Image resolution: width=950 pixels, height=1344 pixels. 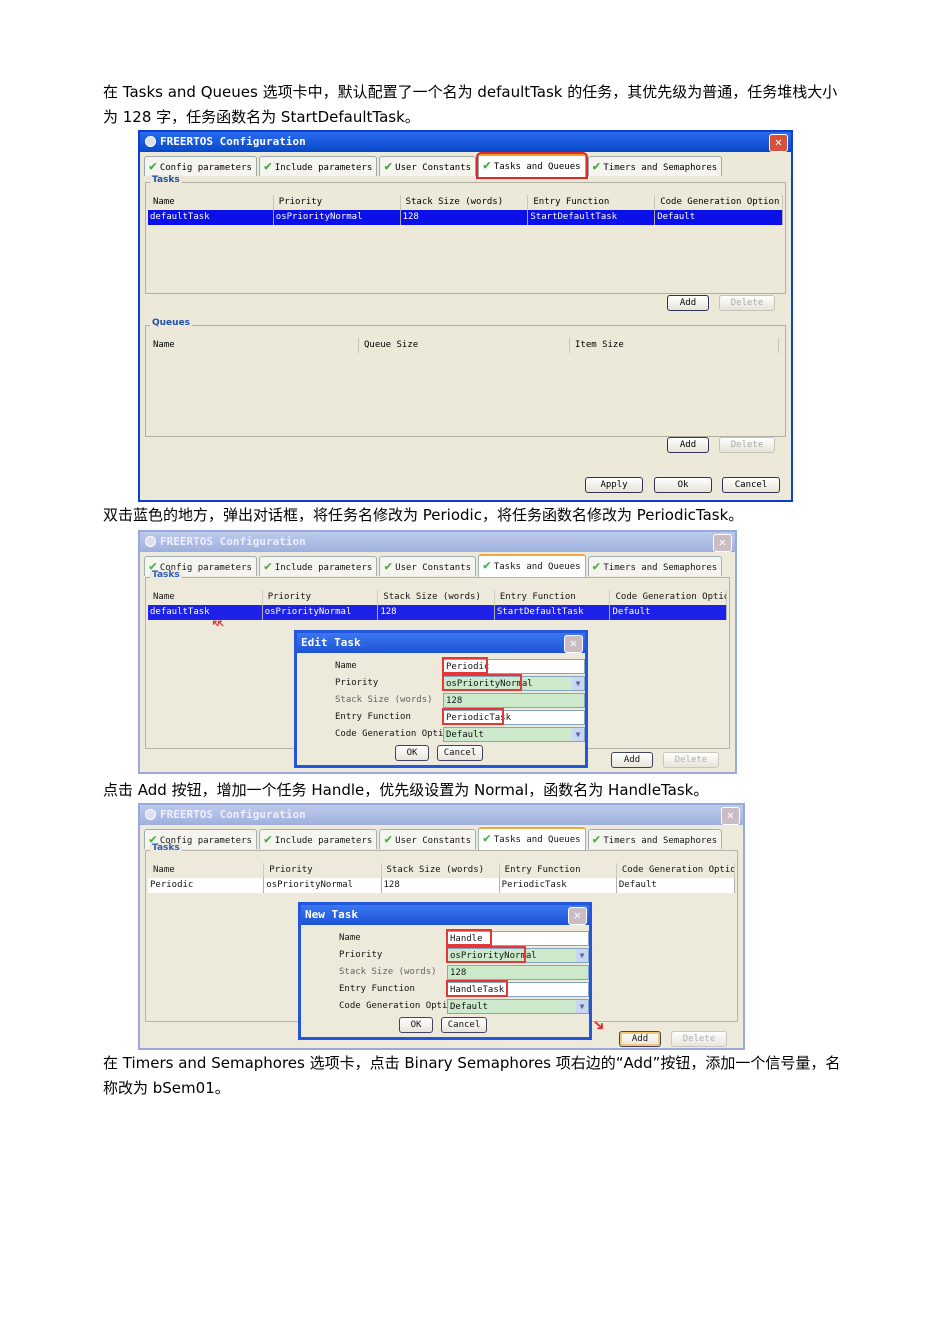 What do you see at coordinates (171, 323) in the screenshot?
I see `queues-label: Queues` at bounding box center [171, 323].